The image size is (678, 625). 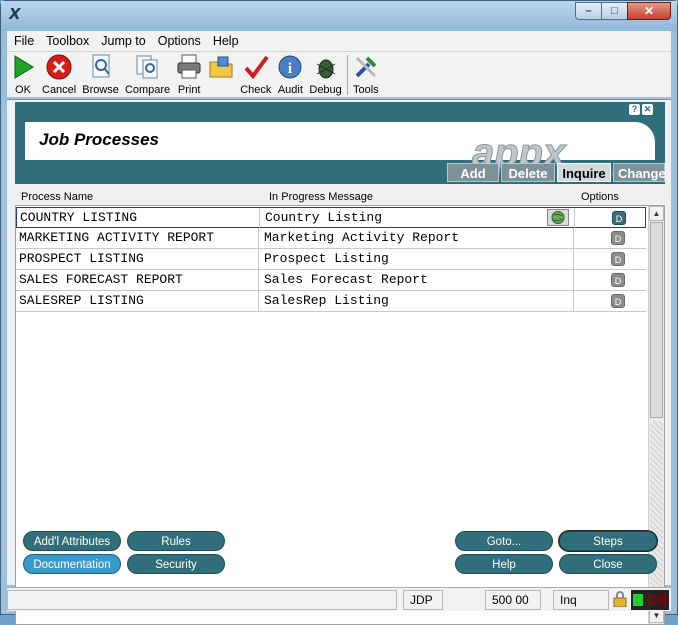 What do you see at coordinates (647, 109) in the screenshot?
I see `close-icon: ✕` at bounding box center [647, 109].